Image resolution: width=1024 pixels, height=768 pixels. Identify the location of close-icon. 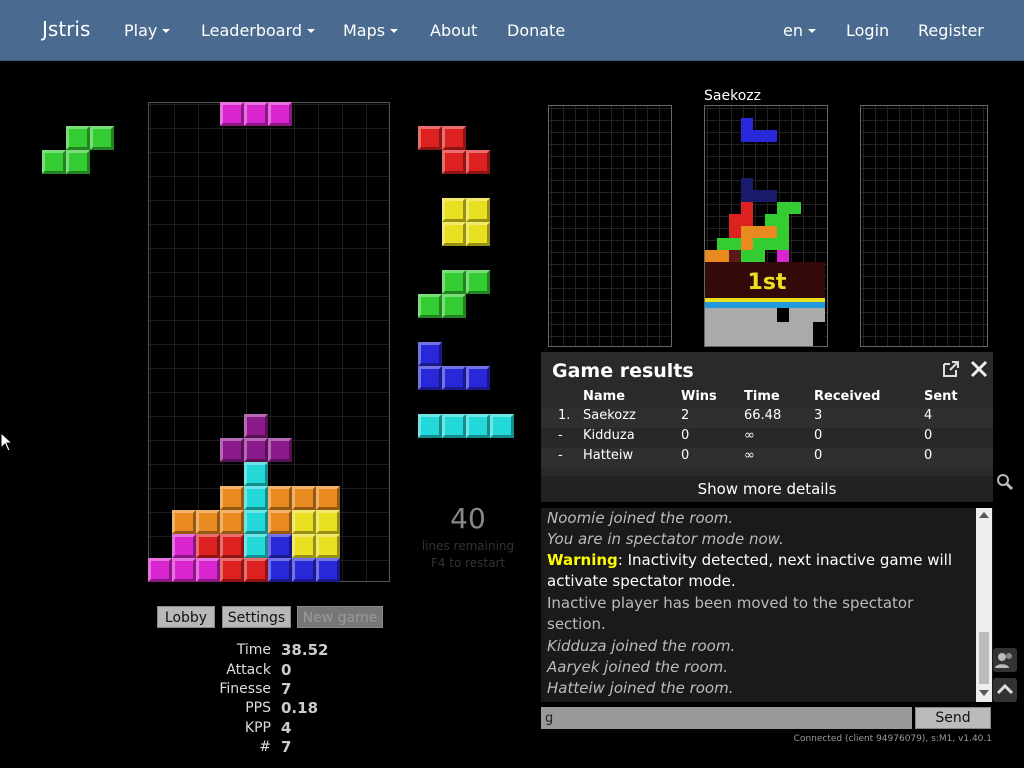
(979, 369).